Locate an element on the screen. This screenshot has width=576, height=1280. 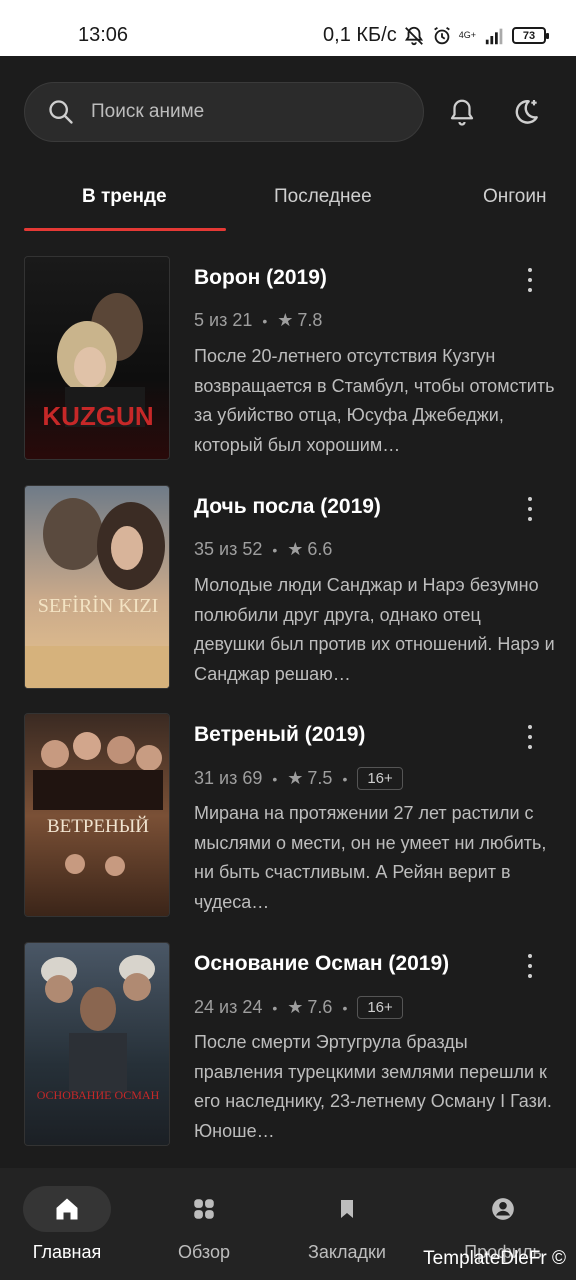
profile-icon is located at coordinates (503, 1209).